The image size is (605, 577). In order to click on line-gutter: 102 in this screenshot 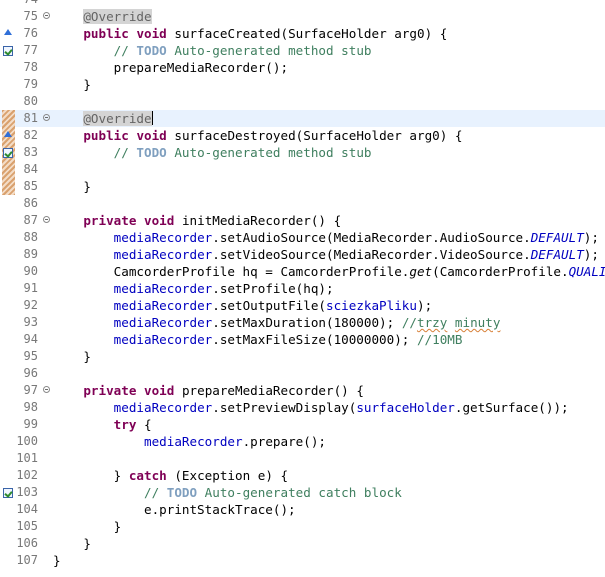, I will do `click(26, 475)`.